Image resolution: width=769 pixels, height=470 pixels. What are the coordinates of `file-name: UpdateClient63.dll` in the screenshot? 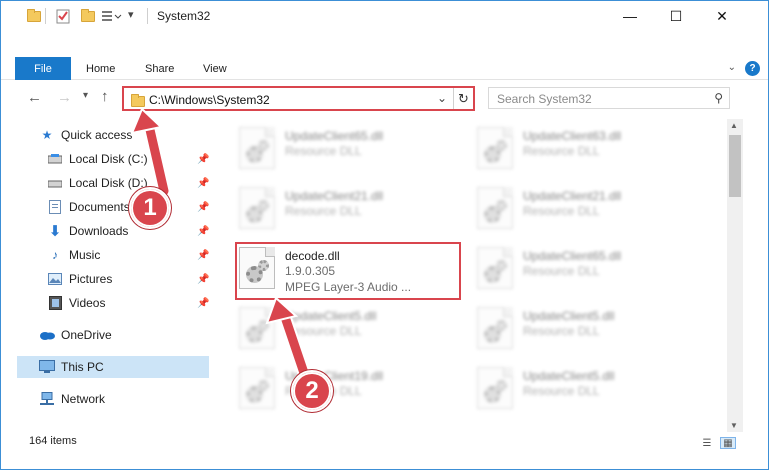 It's located at (572, 136).